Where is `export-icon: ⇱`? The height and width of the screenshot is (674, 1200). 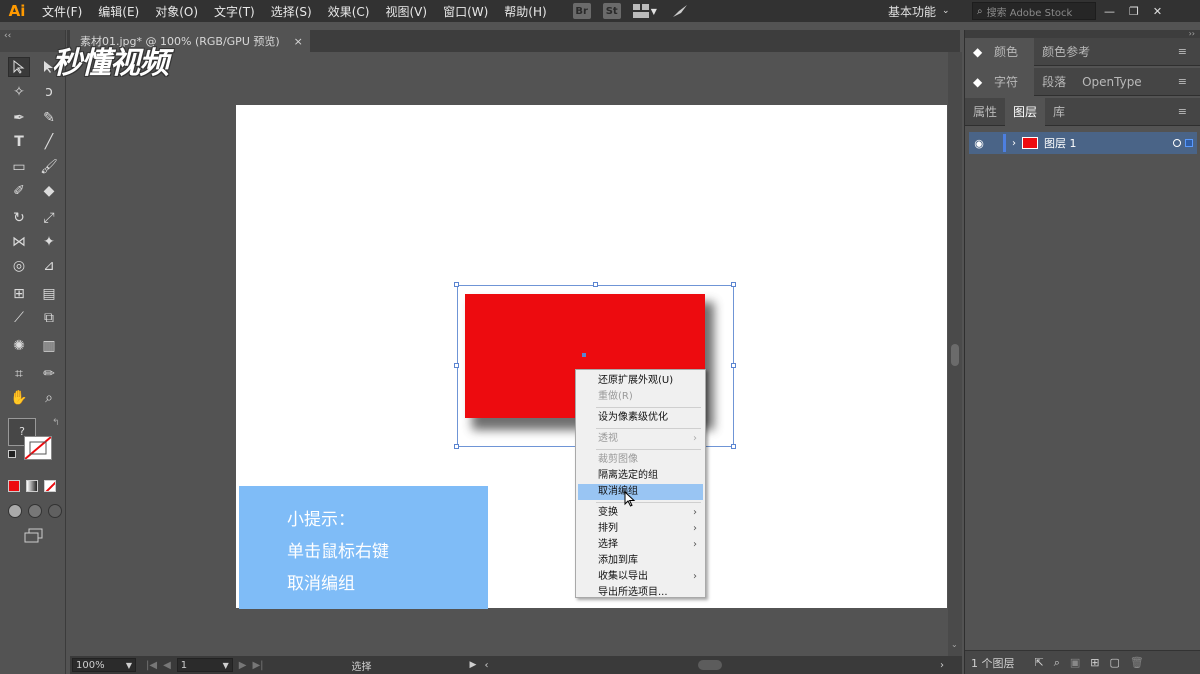
export-icon: ⇱ is located at coordinates (1039, 662).